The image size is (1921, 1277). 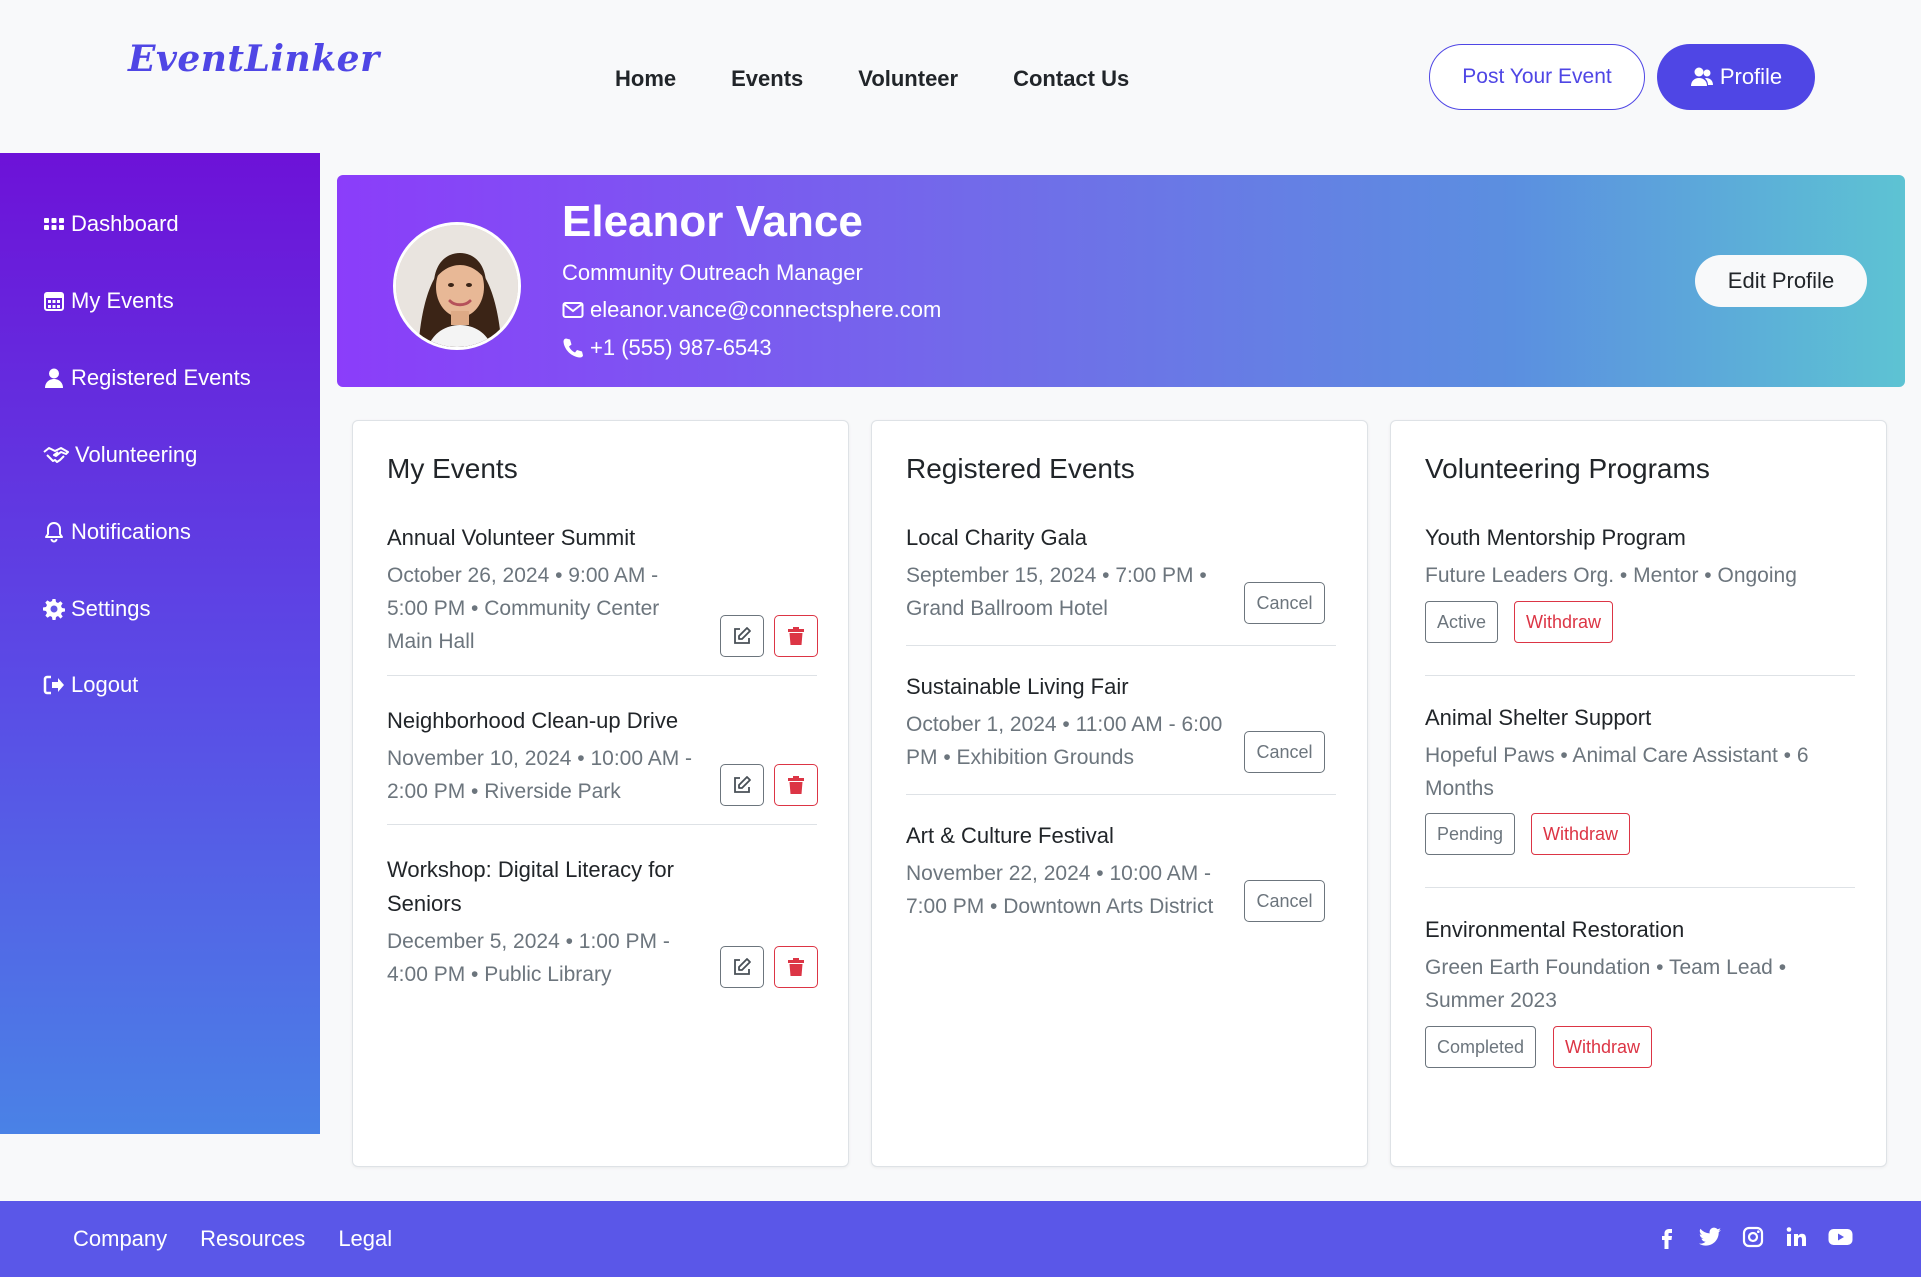 What do you see at coordinates (1020, 468) in the screenshot?
I see `card-title: Registered Events` at bounding box center [1020, 468].